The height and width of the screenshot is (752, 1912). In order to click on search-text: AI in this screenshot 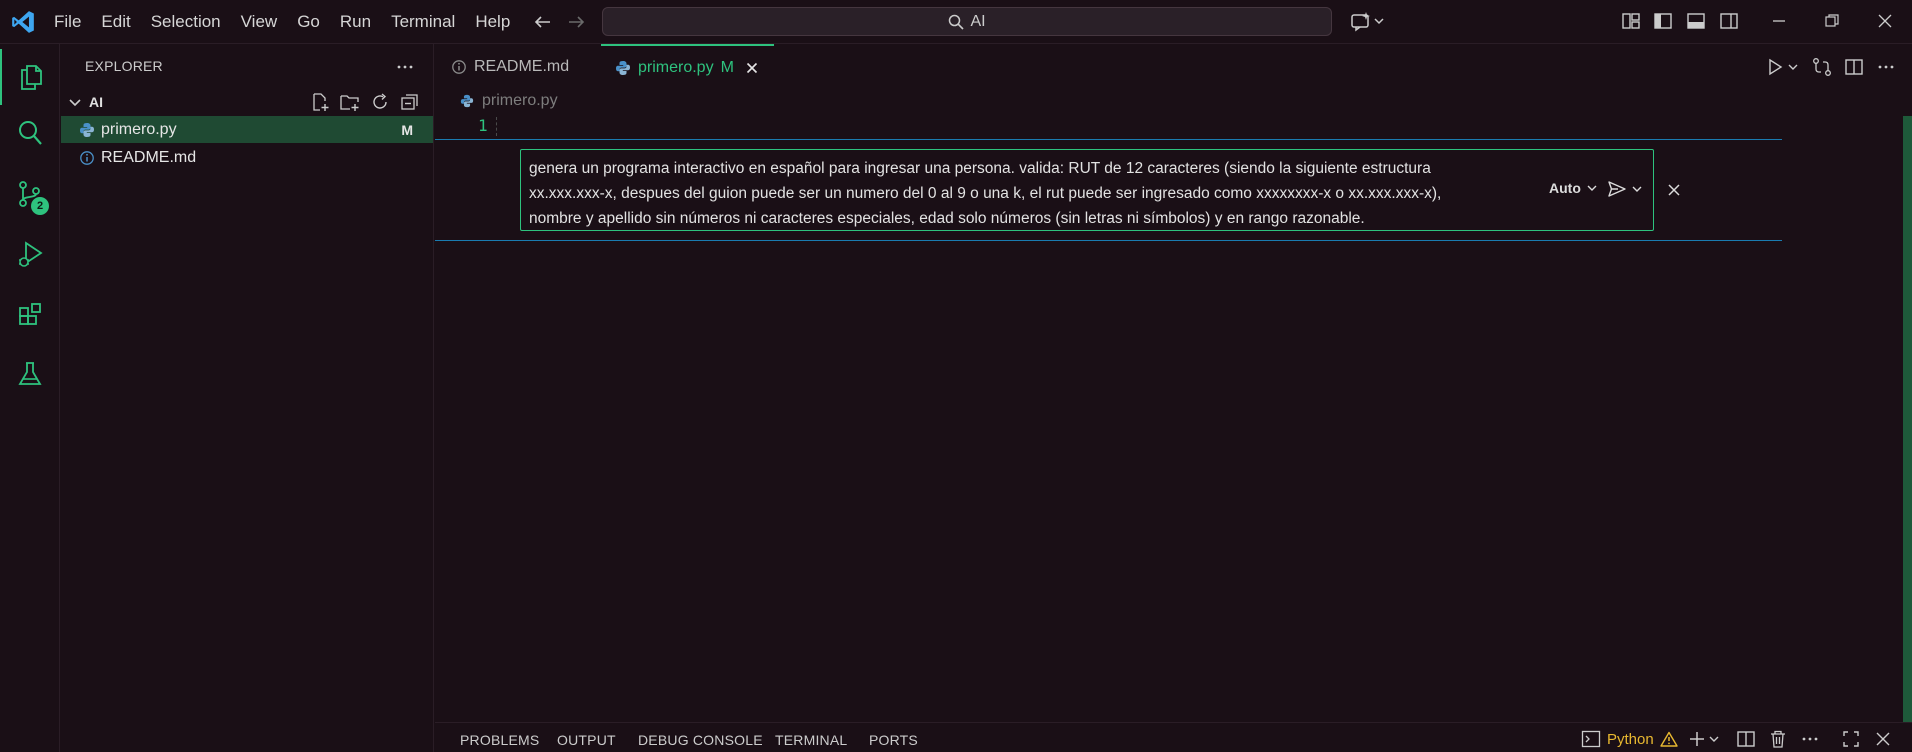, I will do `click(978, 21)`.